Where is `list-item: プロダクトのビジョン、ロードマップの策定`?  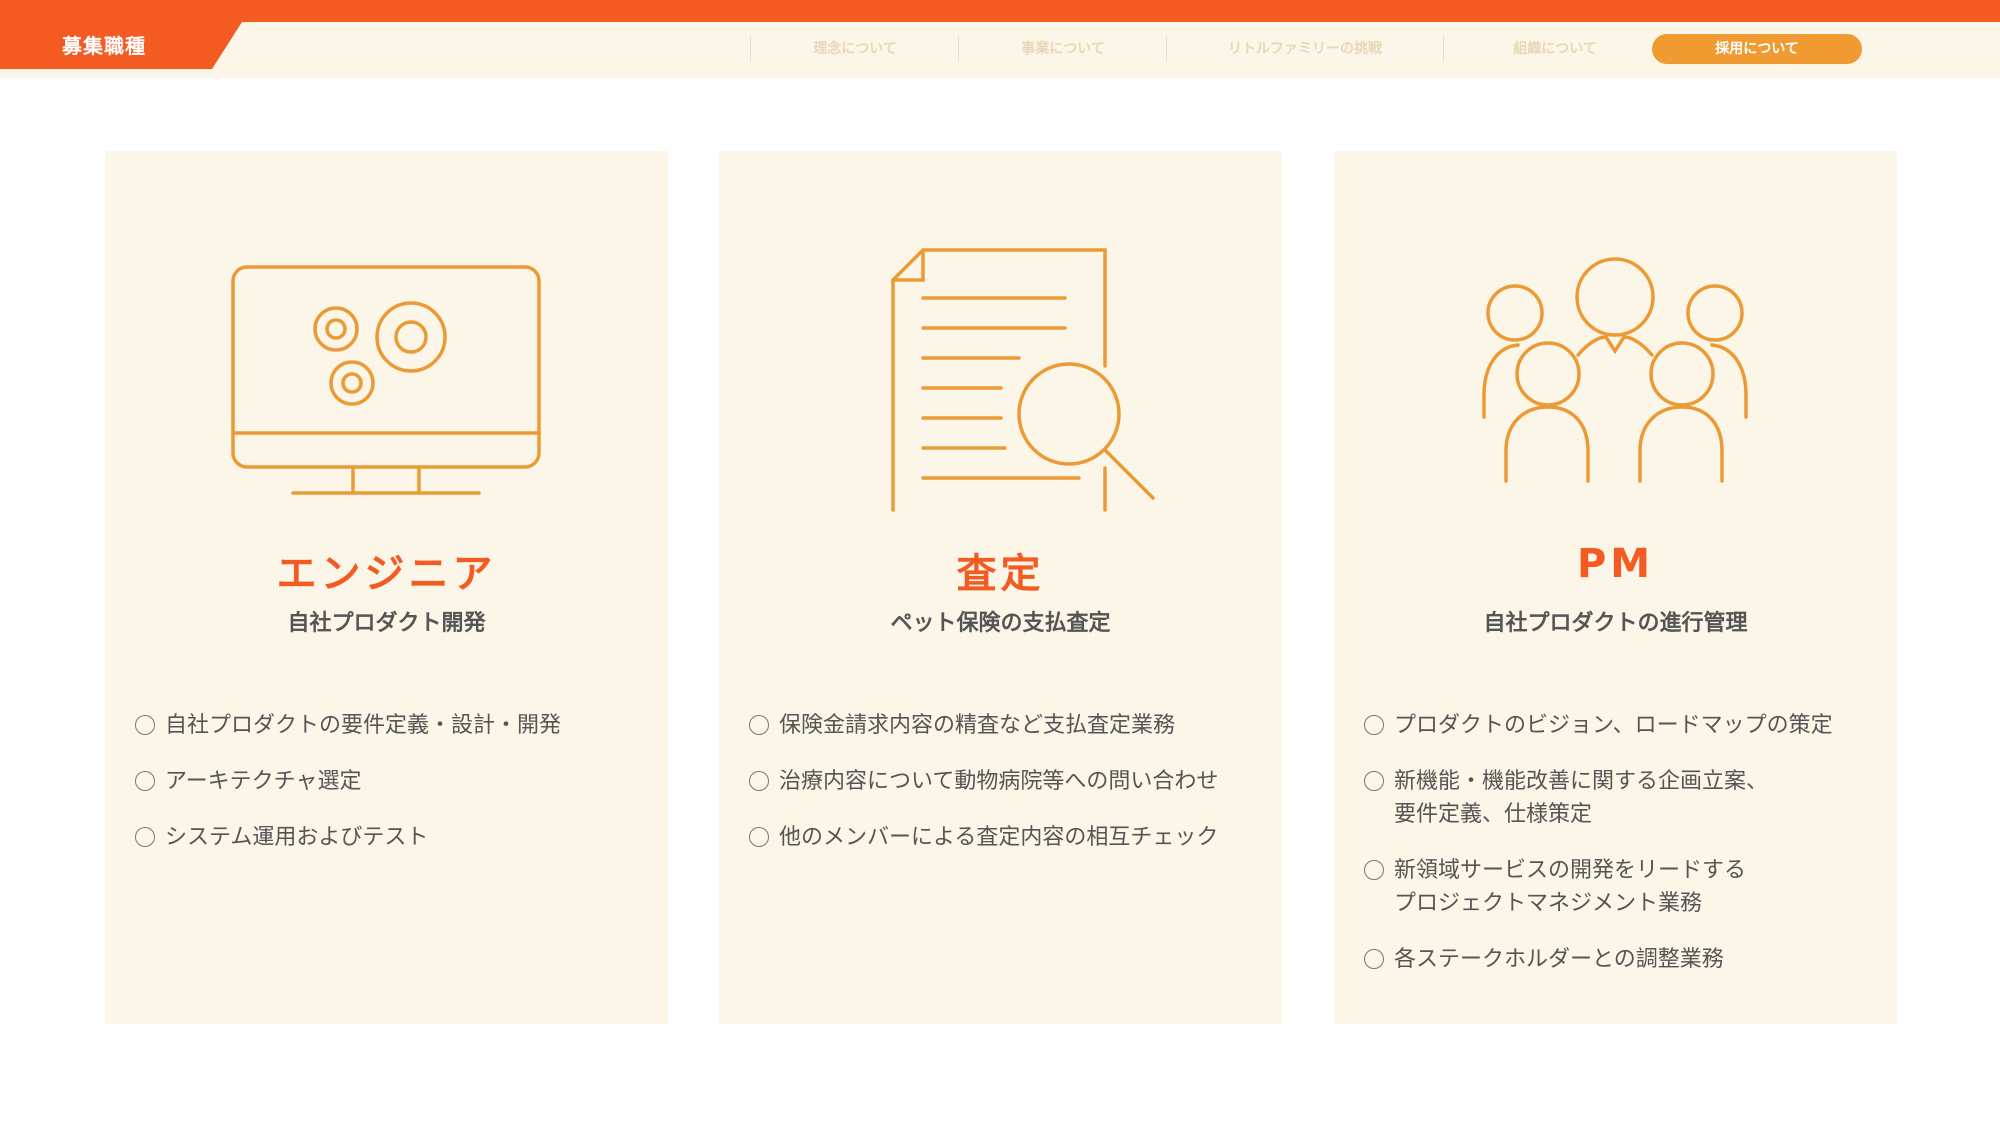
list-item: プロダクトのビジョン、ロードマップの策定 is located at coordinates (1624, 725).